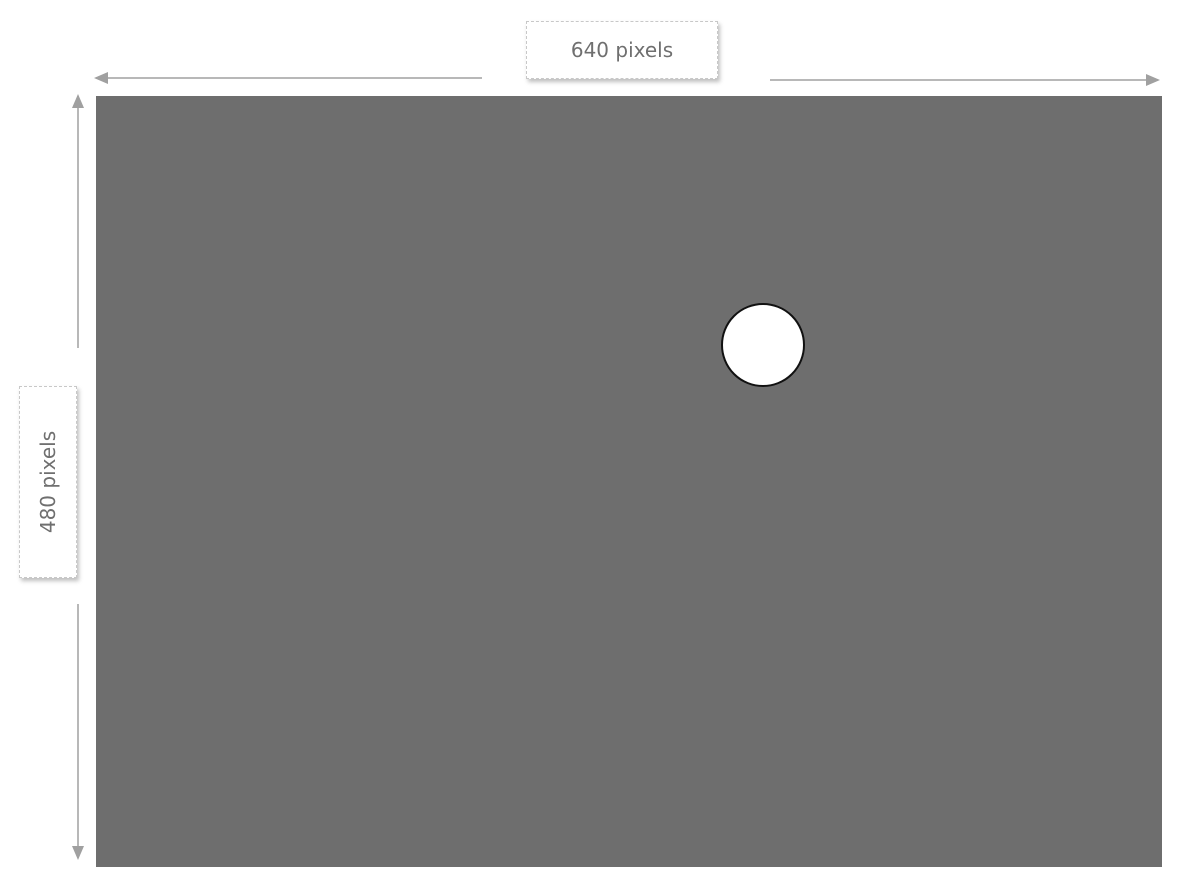 The image size is (1190, 890). Describe the element at coordinates (763, 345) in the screenshot. I see `target-dot` at that location.